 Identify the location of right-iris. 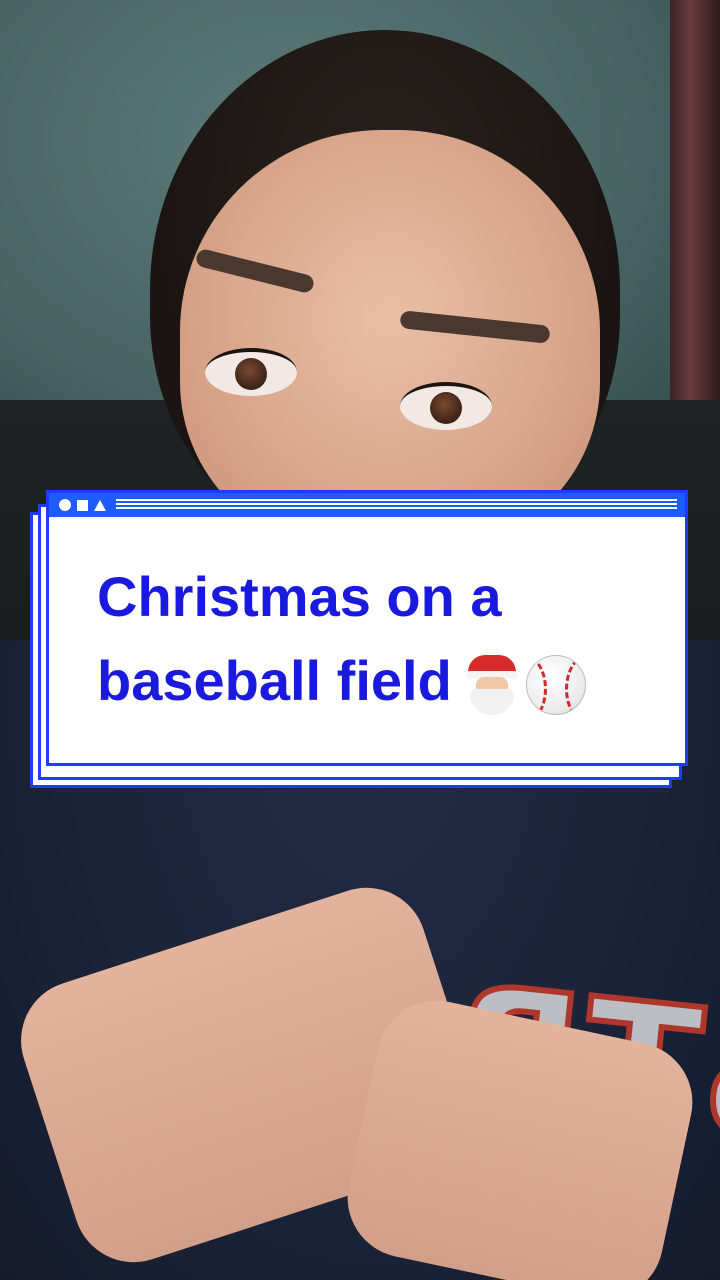
(446, 408).